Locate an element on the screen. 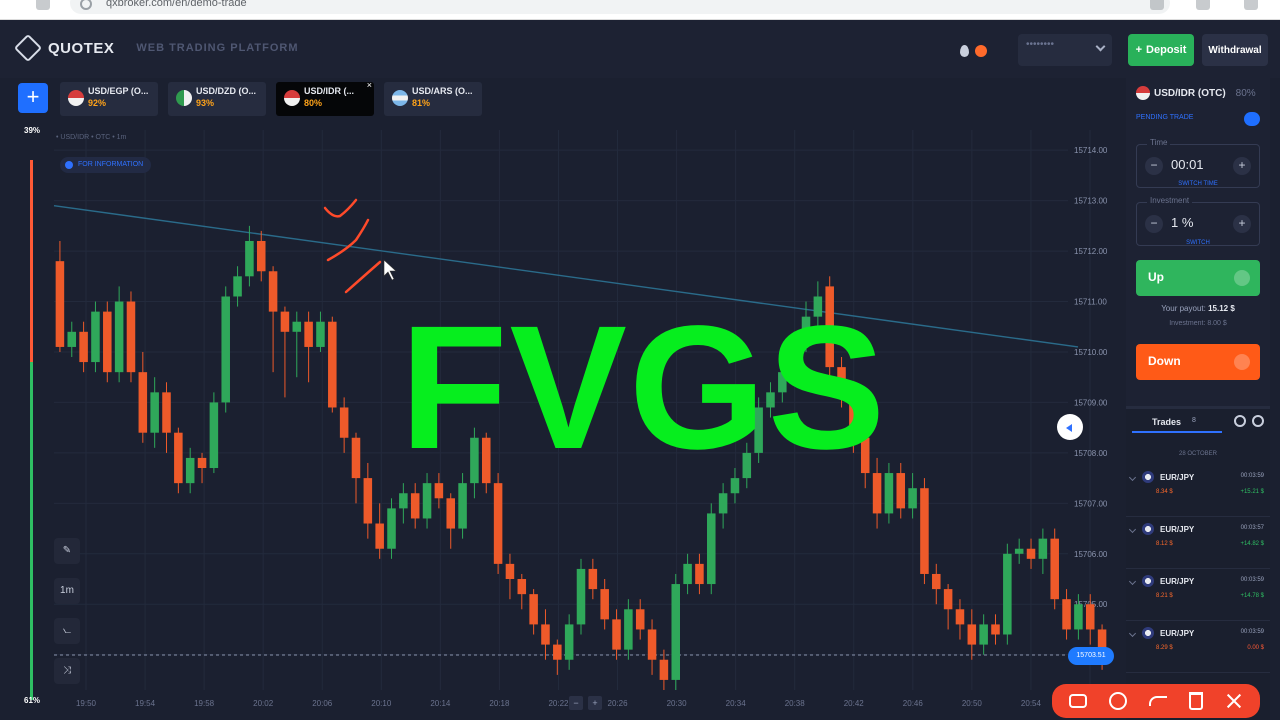 Image resolution: width=1280 pixels, height=720 pixels. drop-icon is located at coordinates (964, 51).